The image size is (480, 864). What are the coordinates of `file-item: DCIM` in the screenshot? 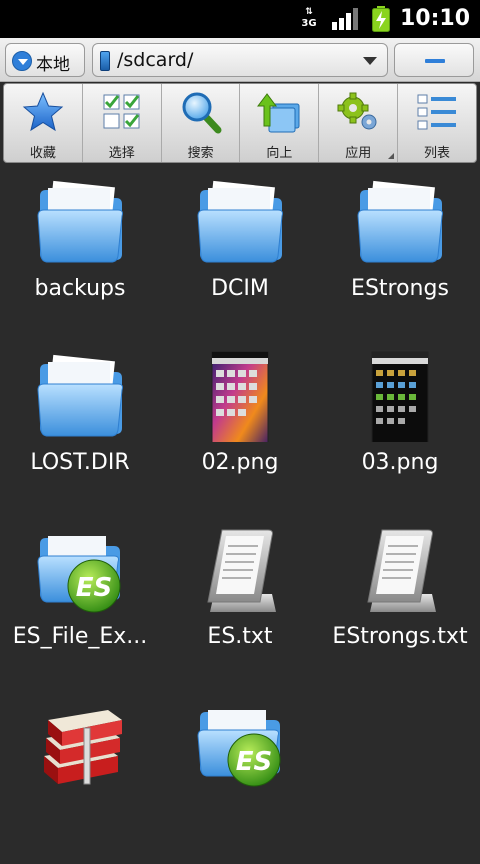 It's located at (240, 255).